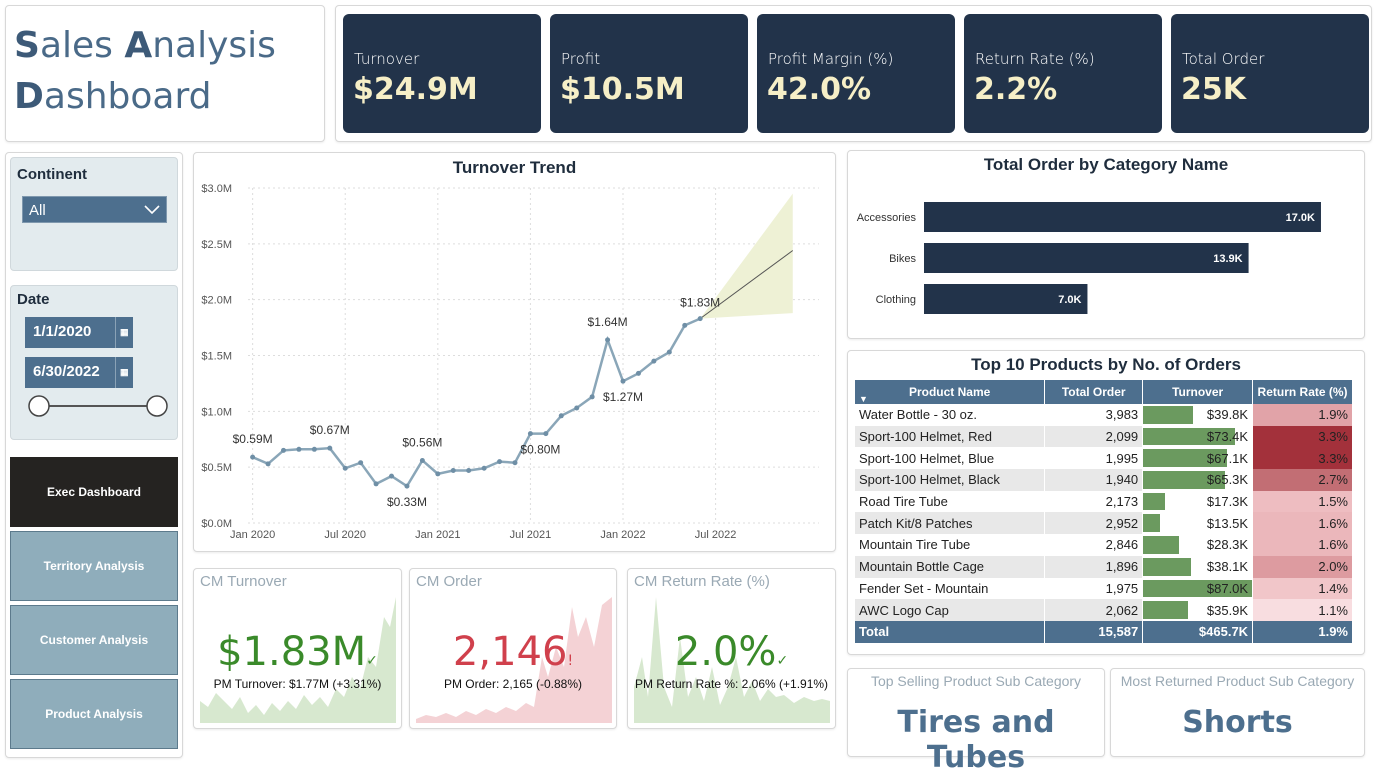  What do you see at coordinates (608, 322) in the screenshot?
I see `data-label: $1.64M` at bounding box center [608, 322].